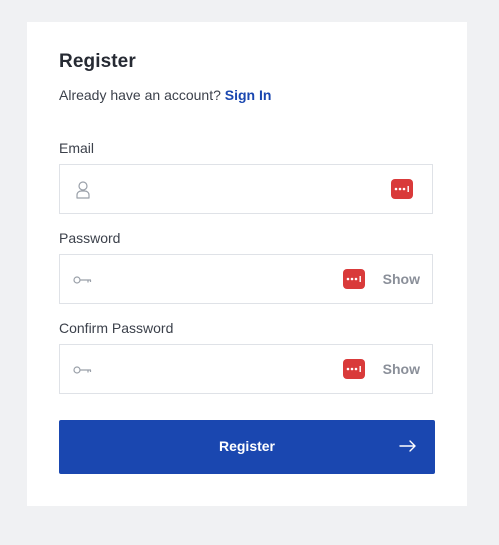 This screenshot has width=499, height=545. What do you see at coordinates (401, 369) in the screenshot?
I see `show-confirm-password-toggle: Show` at bounding box center [401, 369].